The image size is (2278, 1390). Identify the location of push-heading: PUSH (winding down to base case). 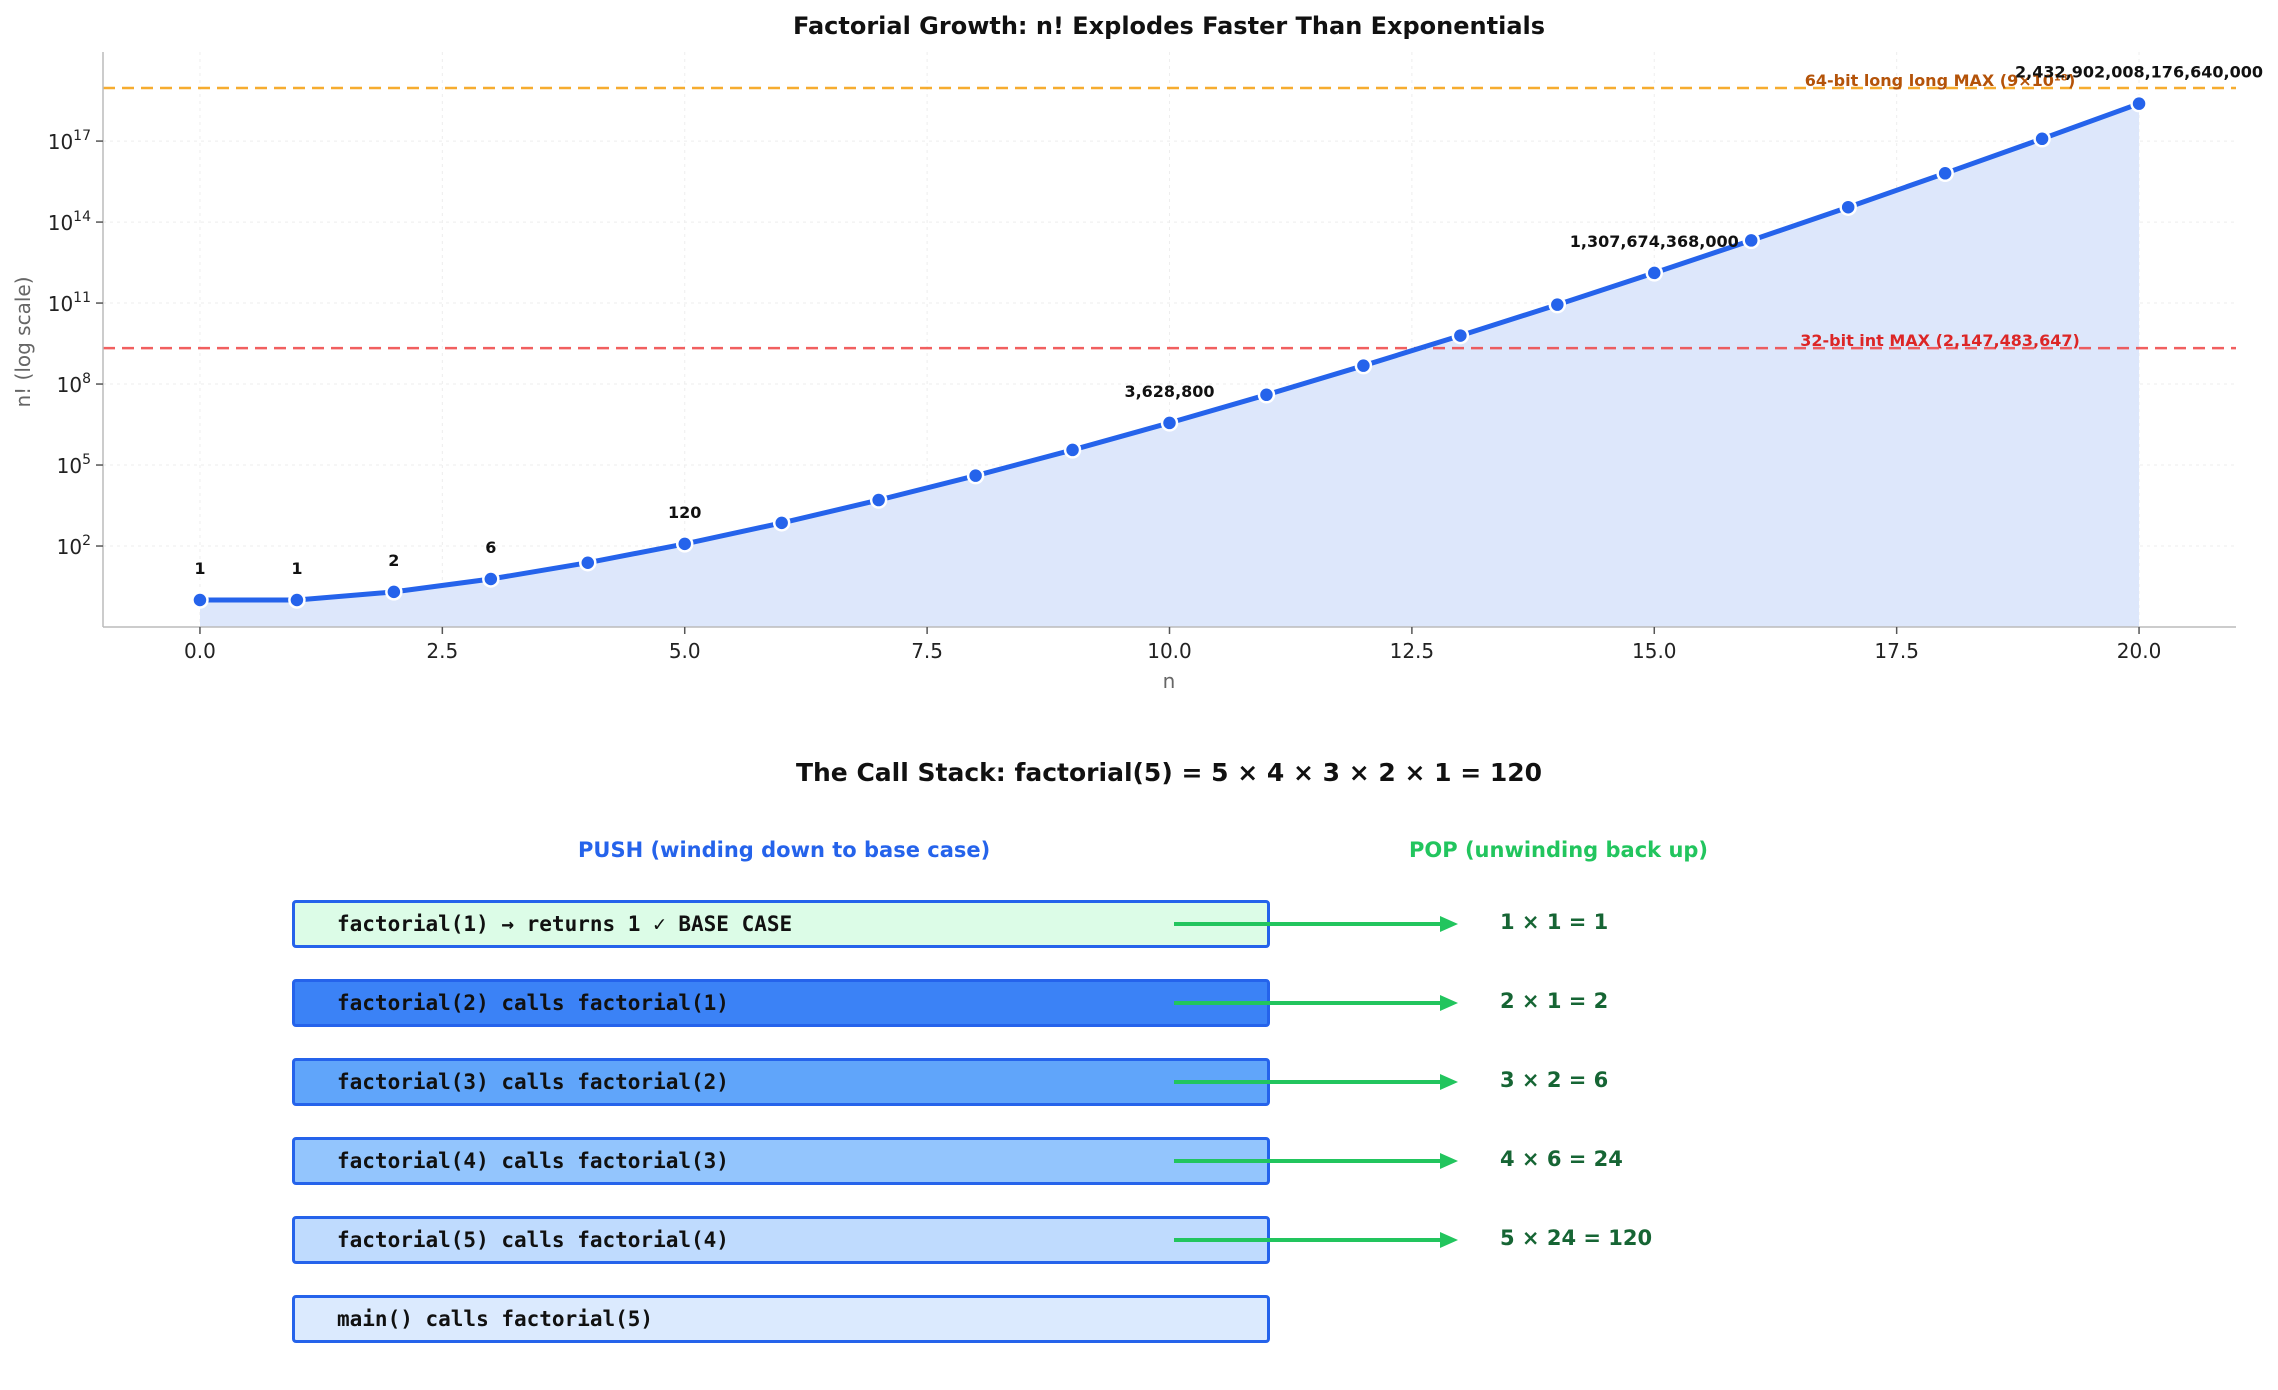
(784, 850).